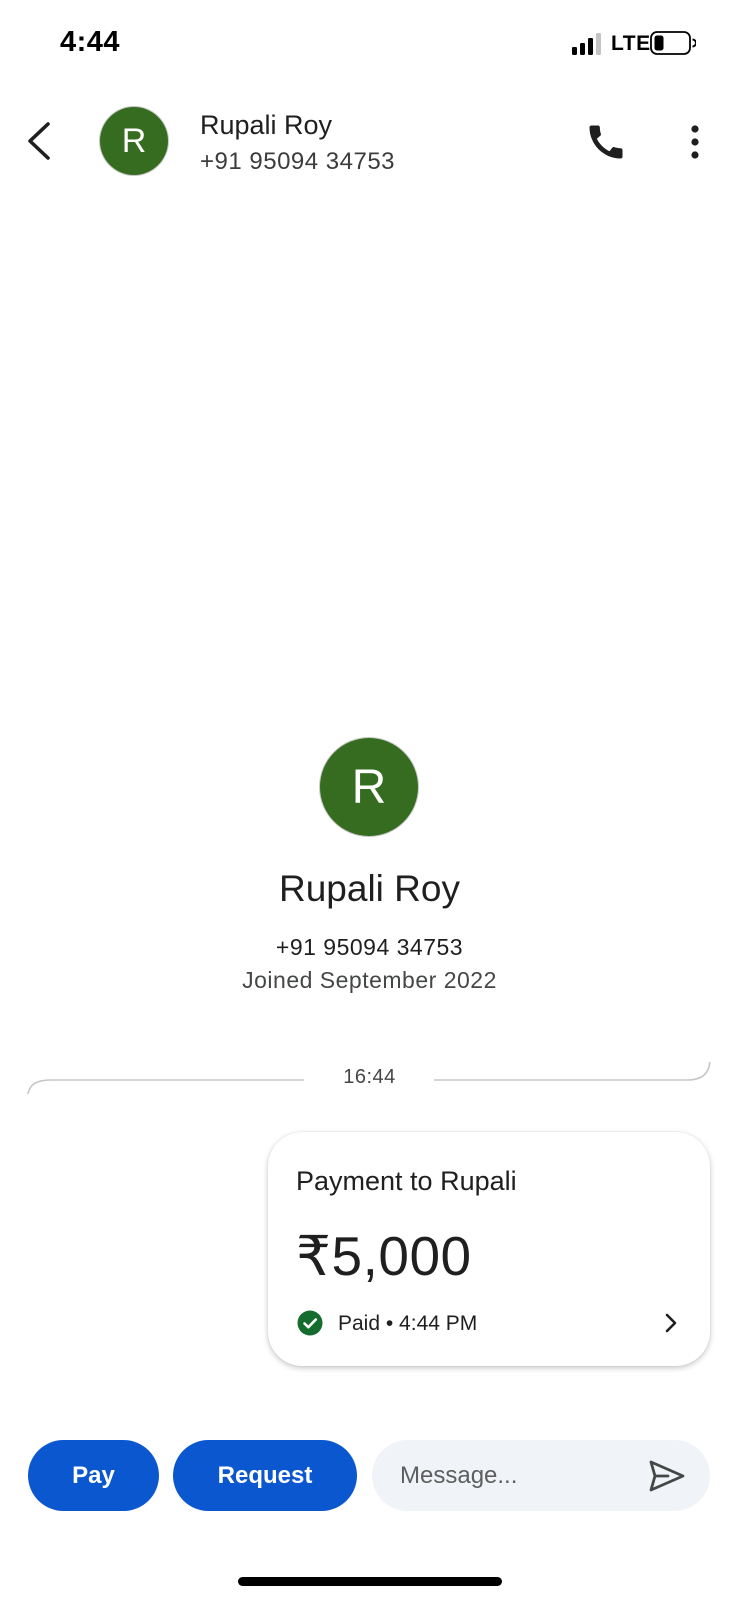 The height and width of the screenshot is (1600, 739). Describe the element at coordinates (489, 1249) in the screenshot. I see `payment-card: Payment to Rupali ₹5,000 Paid • 4:44 PM` at that location.